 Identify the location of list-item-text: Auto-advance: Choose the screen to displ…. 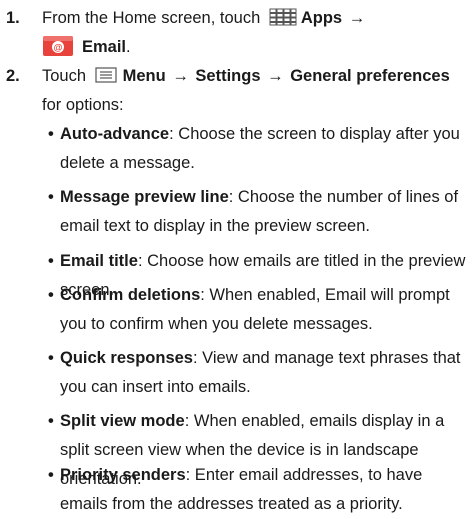
(260, 149).